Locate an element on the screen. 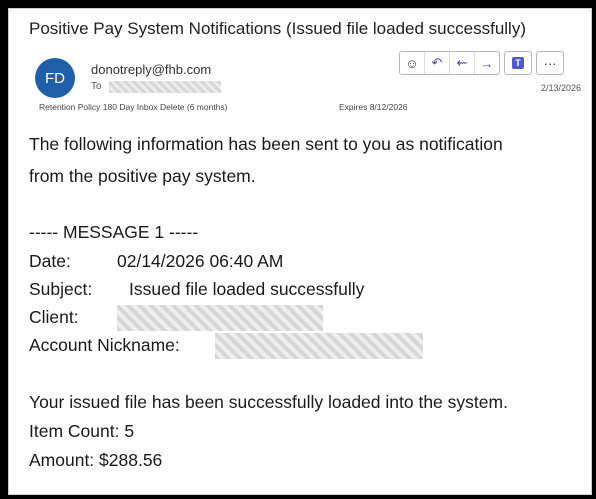 The width and height of the screenshot is (596, 499). more-icon: ··· is located at coordinates (550, 63).